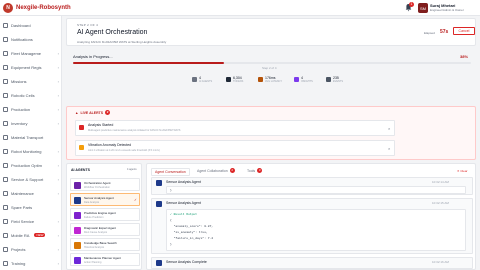 Image resolution: width=480 pixels, height=270 pixels. What do you see at coordinates (77, 185) in the screenshot?
I see `orchestration-agent-icon` at bounding box center [77, 185].